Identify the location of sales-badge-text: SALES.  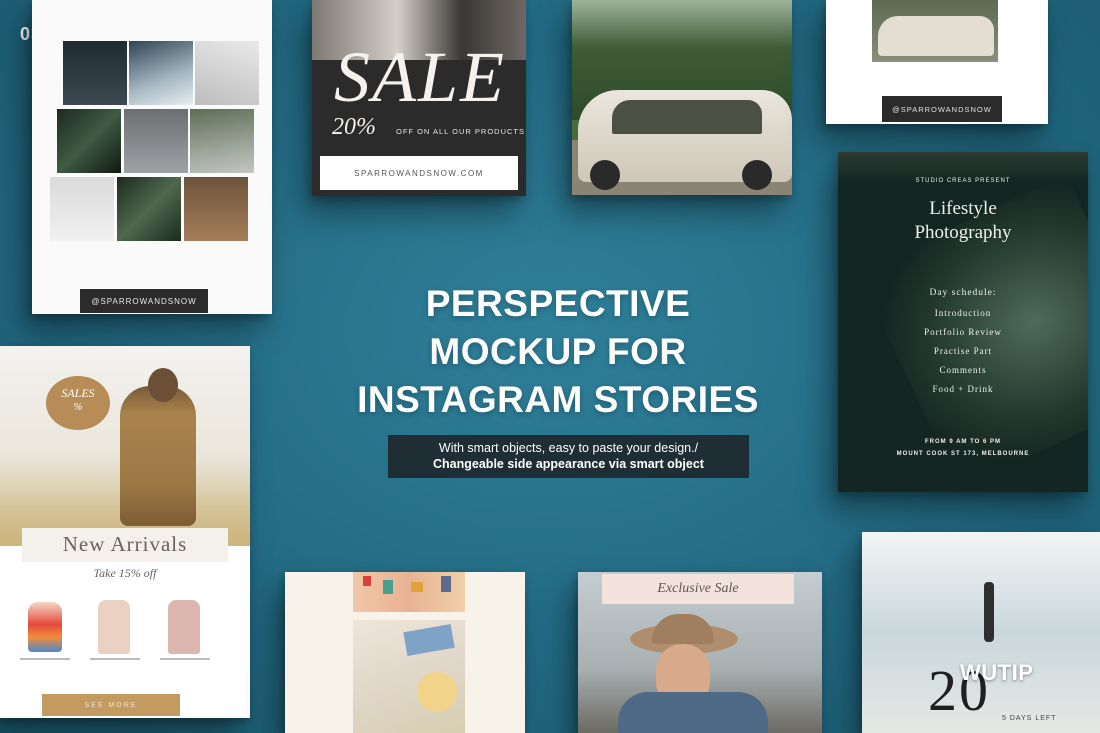
(78, 393).